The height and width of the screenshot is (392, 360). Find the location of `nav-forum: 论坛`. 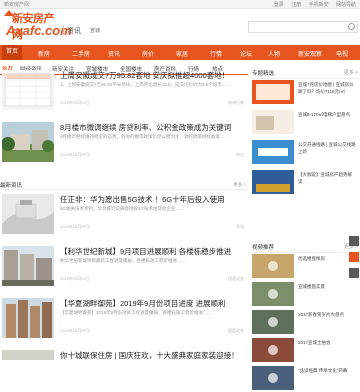

nav-forum: 论坛 is located at coordinates (246, 53).